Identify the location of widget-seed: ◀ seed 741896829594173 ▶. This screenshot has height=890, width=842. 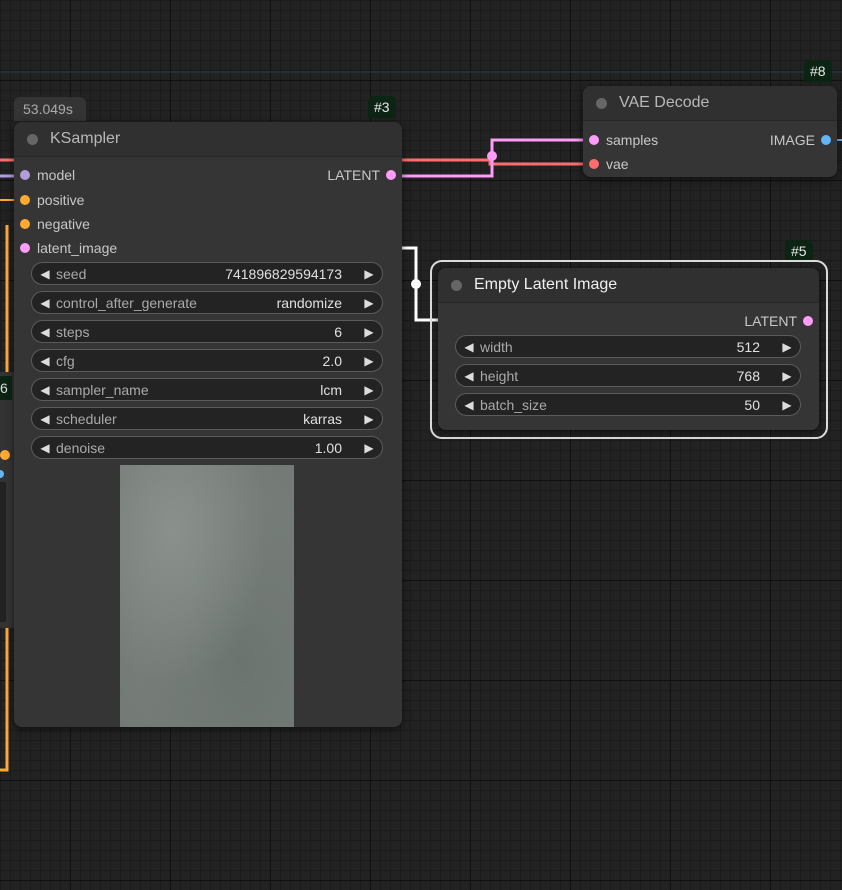
(207, 273).